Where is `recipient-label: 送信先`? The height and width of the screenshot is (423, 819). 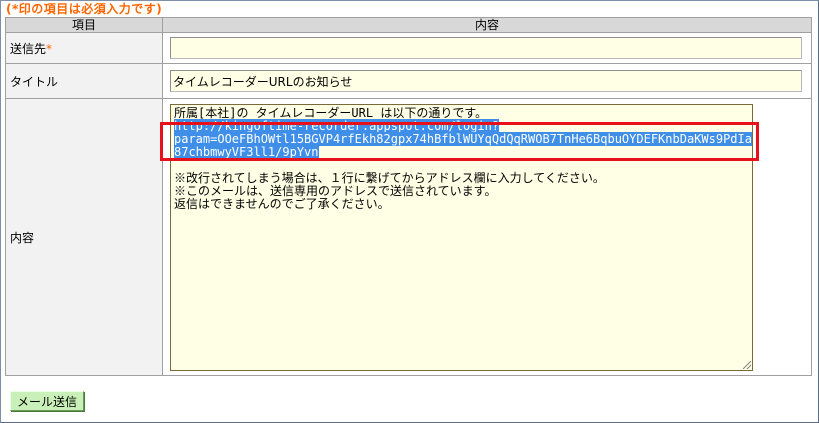 recipient-label: 送信先 is located at coordinates (28, 48).